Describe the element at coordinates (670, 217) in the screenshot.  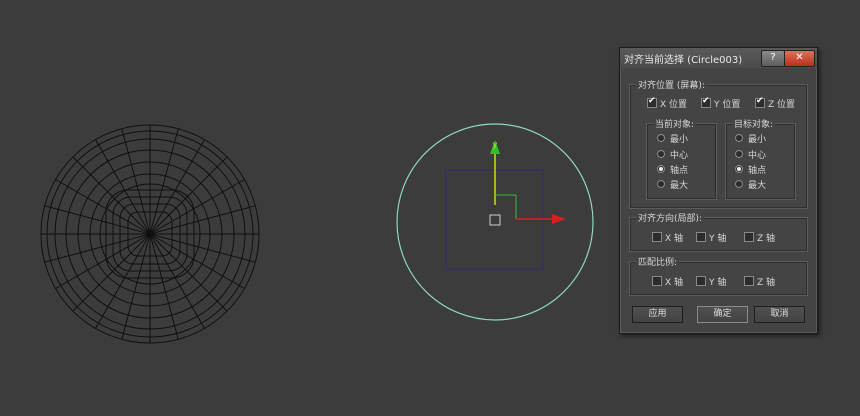
I see `align-orientation-label: 对齐方向(局部):` at that location.